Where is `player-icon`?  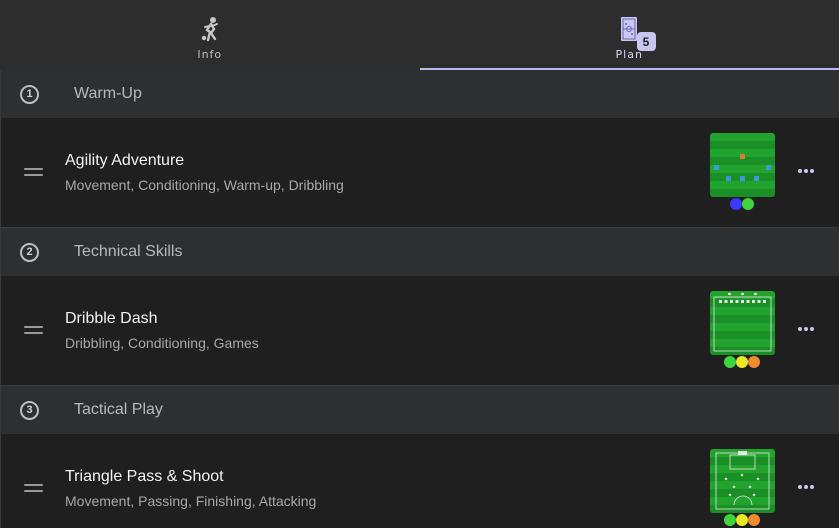 player-icon is located at coordinates (210, 29).